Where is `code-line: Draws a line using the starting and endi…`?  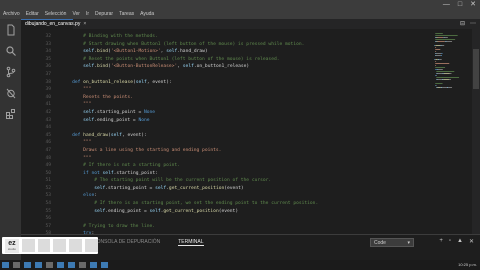
code-line: Draws a line using the starting and endi… is located at coordinates (246, 151).